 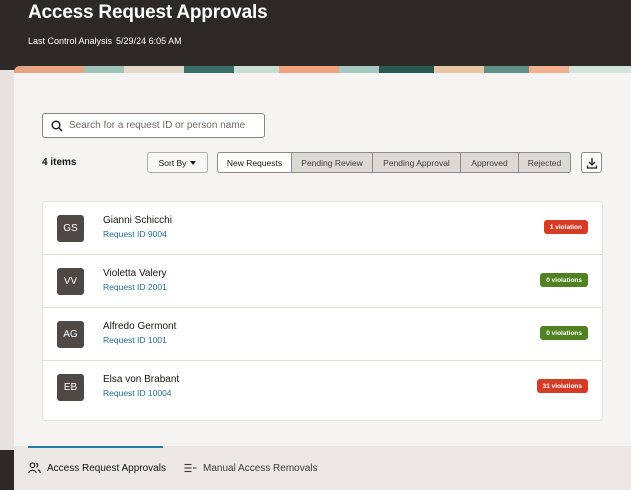 What do you see at coordinates (34, 468) in the screenshot?
I see `users-icon` at bounding box center [34, 468].